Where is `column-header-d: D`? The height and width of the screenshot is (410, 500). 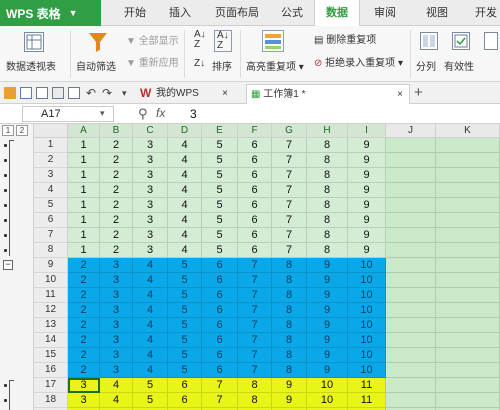 column-header-d: D is located at coordinates (185, 131).